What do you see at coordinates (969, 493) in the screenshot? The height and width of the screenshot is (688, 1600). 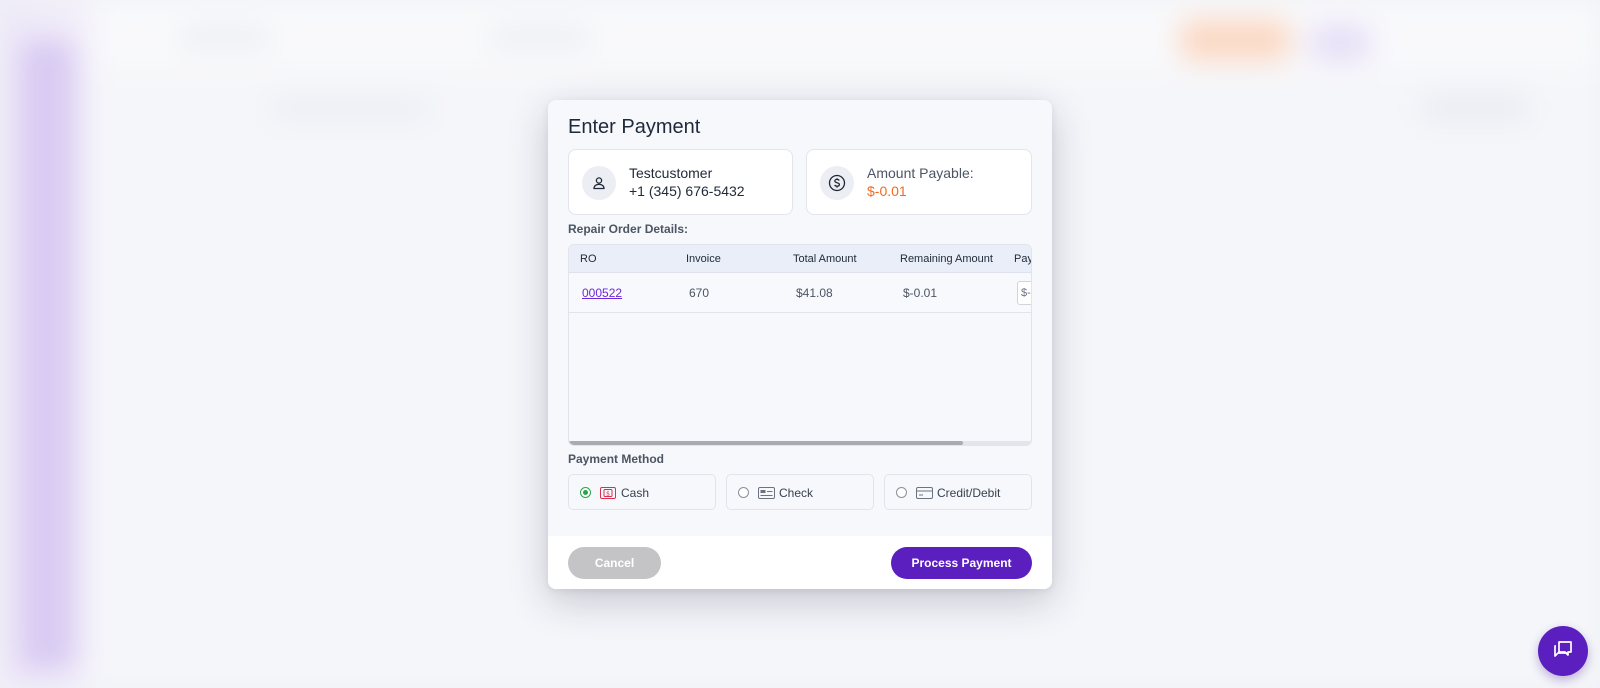 I see `credit-debit-label: Credit/Debit` at bounding box center [969, 493].